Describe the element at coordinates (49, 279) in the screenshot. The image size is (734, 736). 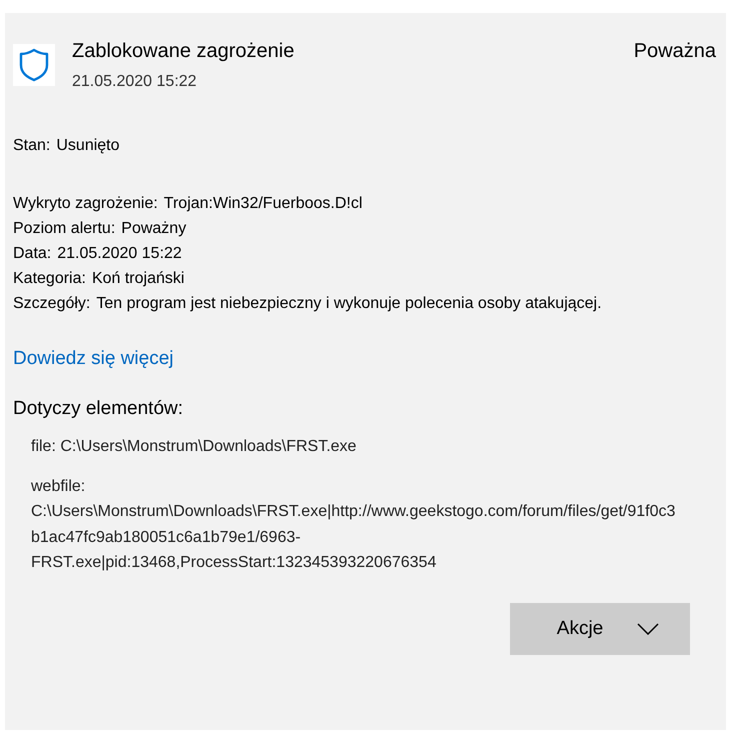
I see `detail-label: Kategoria:` at that location.